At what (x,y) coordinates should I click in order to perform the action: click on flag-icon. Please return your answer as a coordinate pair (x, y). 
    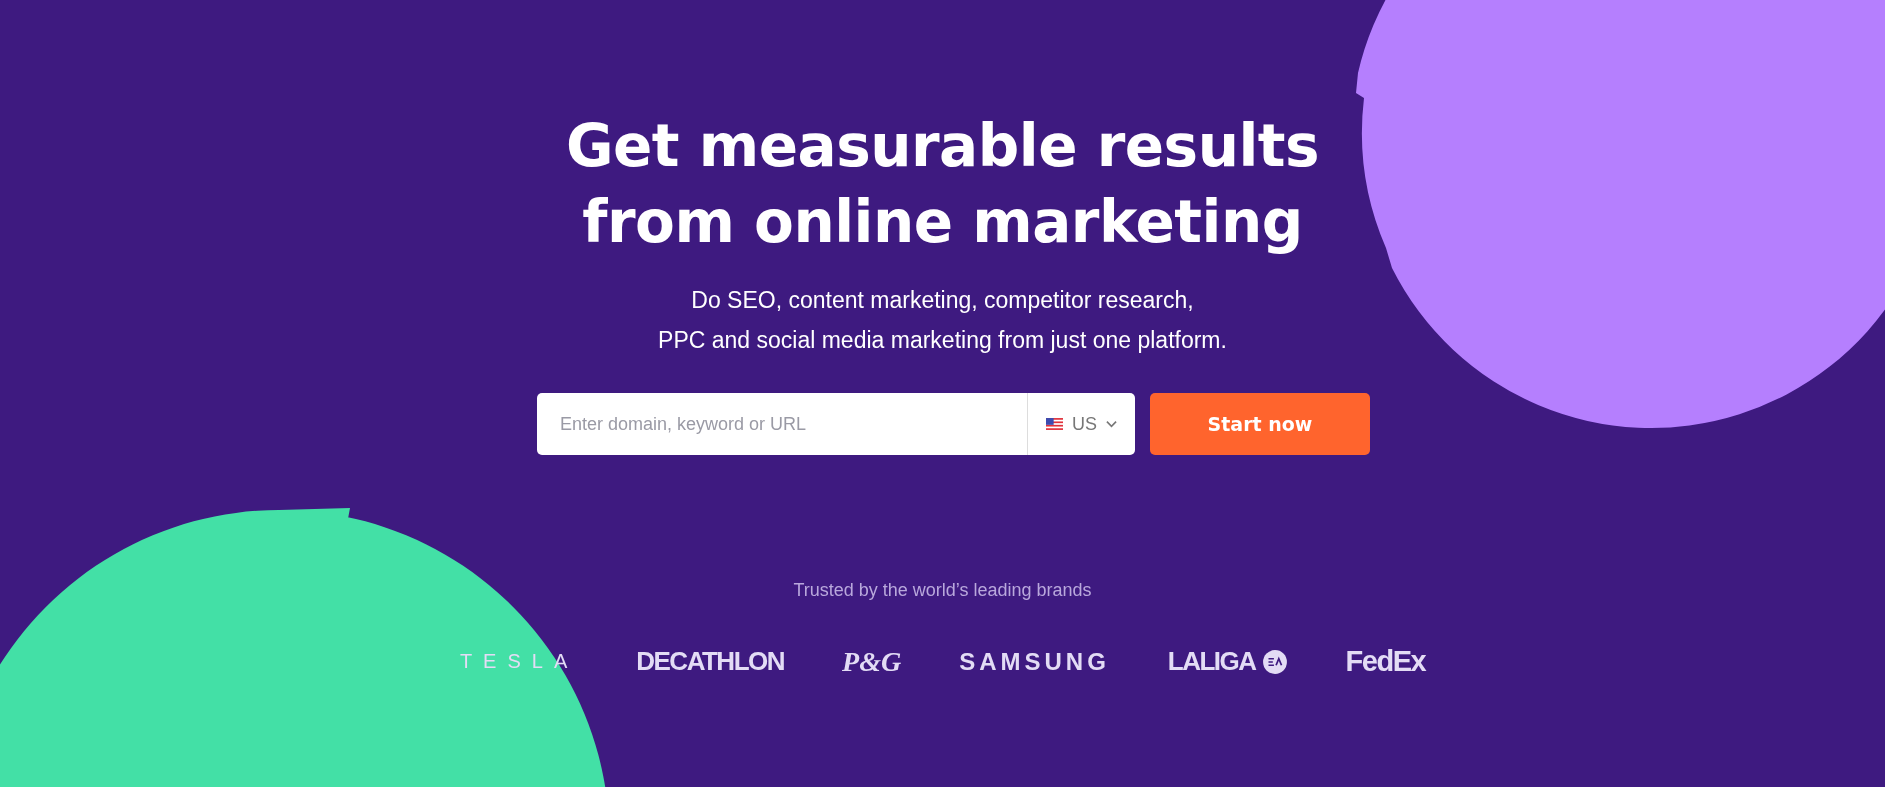
    Looking at the image, I should click on (1054, 424).